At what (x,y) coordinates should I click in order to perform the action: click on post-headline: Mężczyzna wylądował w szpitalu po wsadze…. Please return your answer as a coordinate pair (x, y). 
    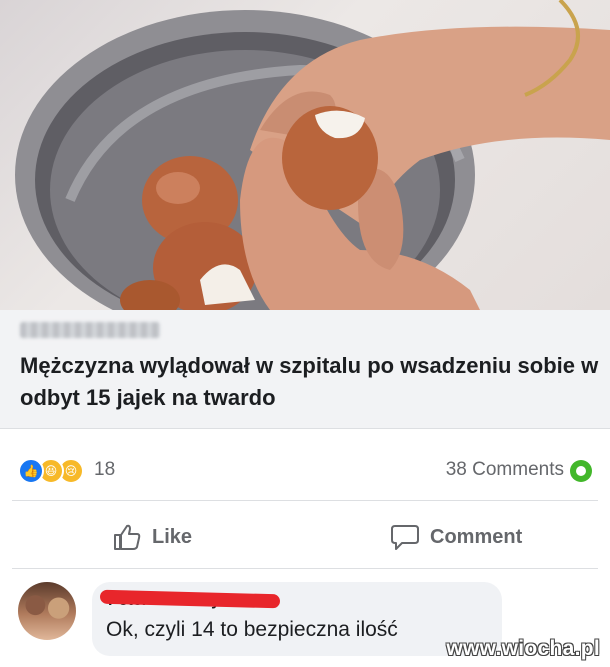
    Looking at the image, I should click on (310, 382).